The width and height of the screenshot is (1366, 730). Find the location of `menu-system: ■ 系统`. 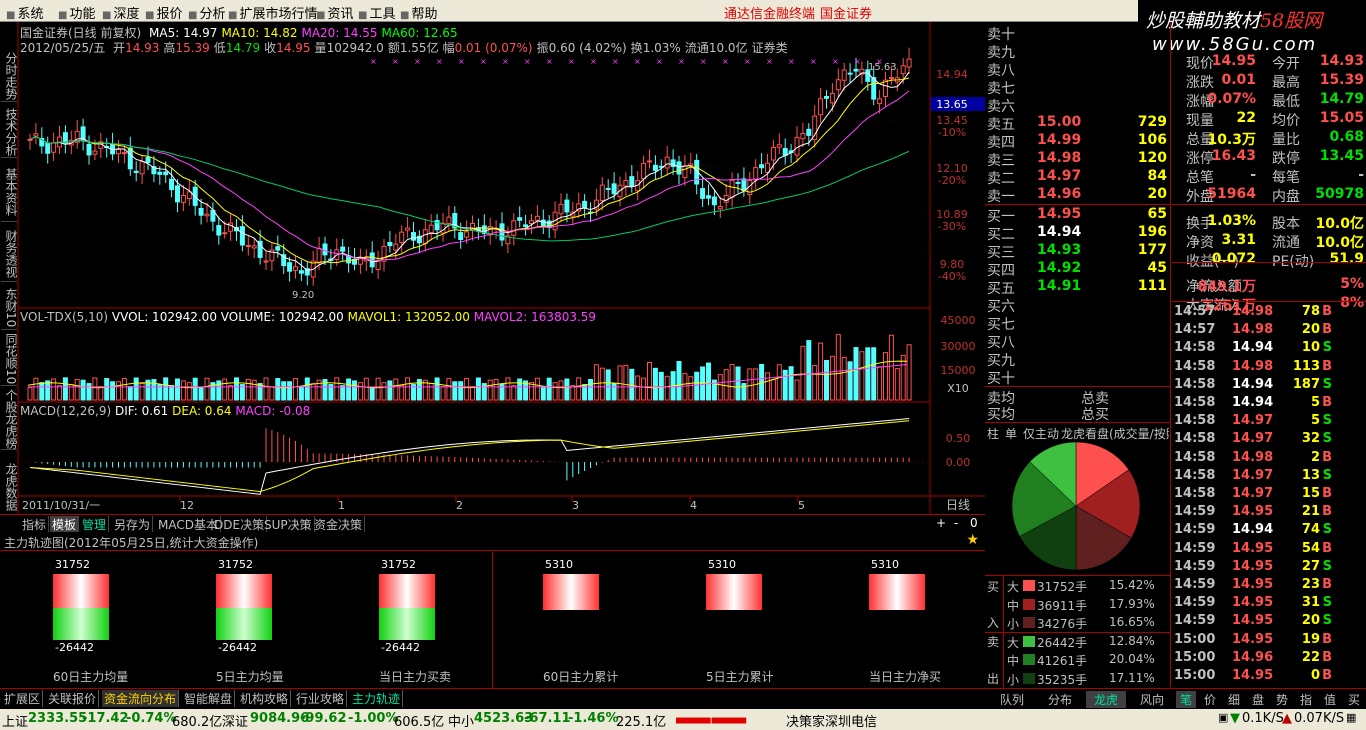

menu-system: ■ 系统 is located at coordinates (24, 12).